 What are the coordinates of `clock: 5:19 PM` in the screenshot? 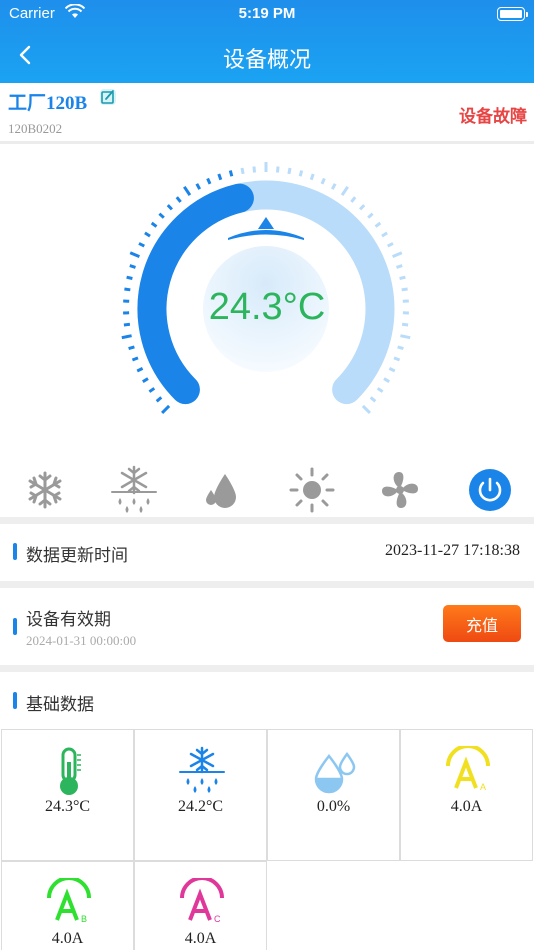 It's located at (267, 13).